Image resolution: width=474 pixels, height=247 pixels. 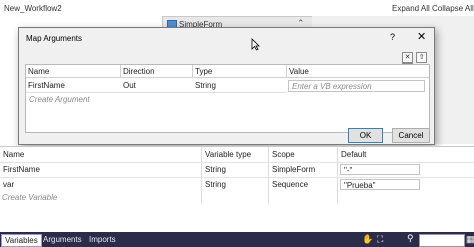 I want to click on zoom-level-select, so click(x=442, y=240).